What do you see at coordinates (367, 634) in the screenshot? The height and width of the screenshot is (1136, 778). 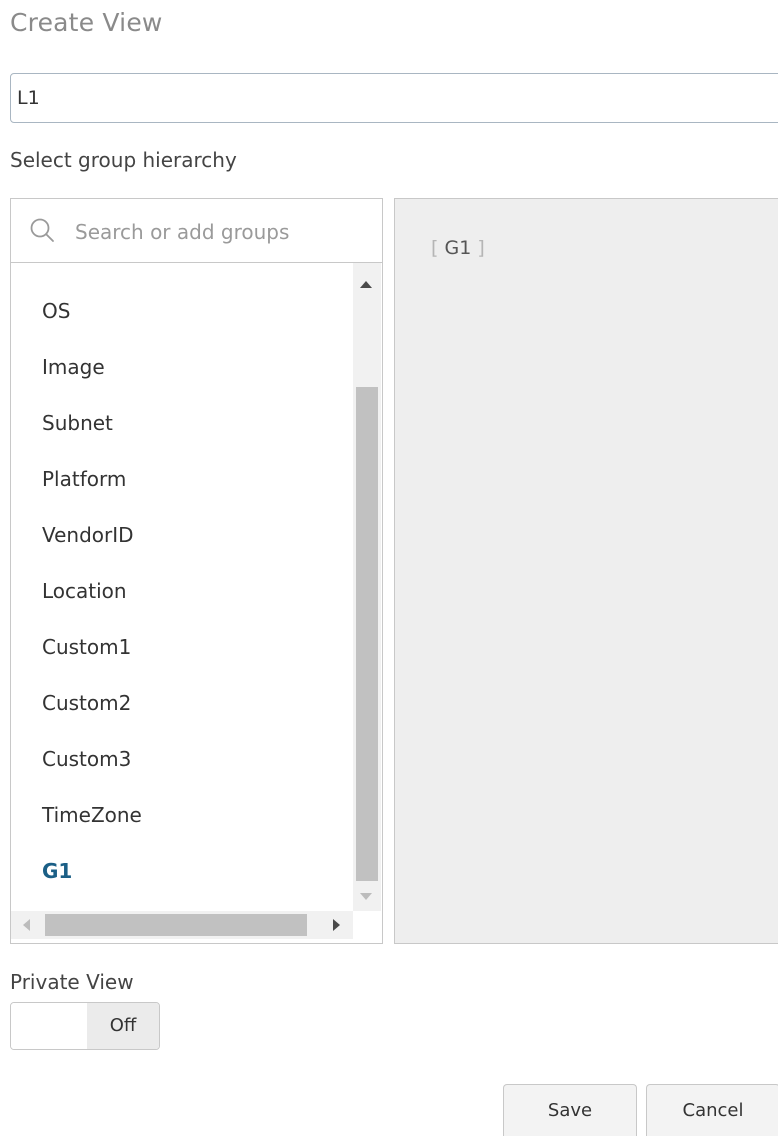 I see `vertical-scroll-thumb` at bounding box center [367, 634].